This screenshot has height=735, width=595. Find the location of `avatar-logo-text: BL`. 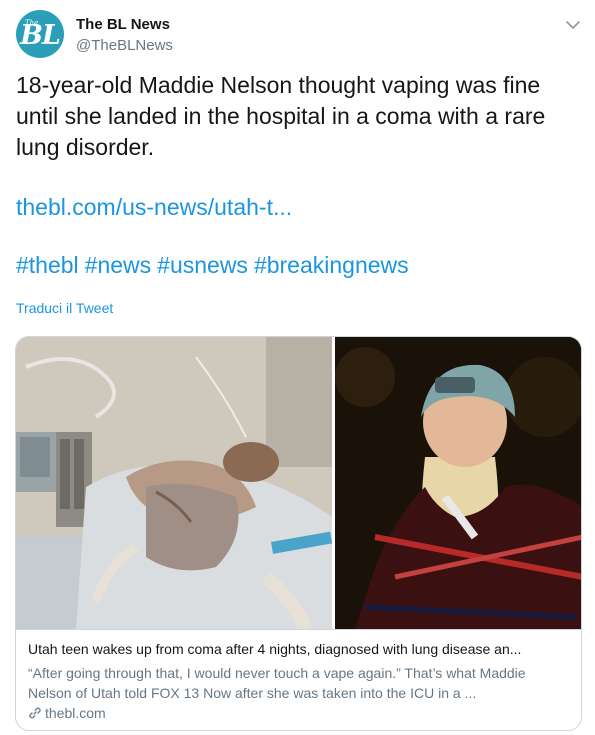

avatar-logo-text: BL is located at coordinates (40, 35).